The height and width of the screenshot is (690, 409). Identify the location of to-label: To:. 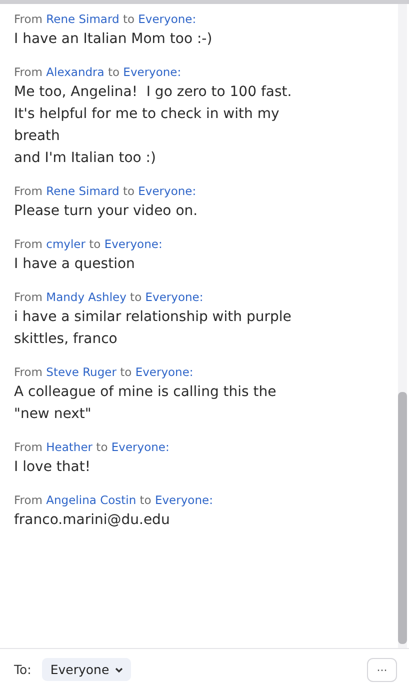
(23, 669).